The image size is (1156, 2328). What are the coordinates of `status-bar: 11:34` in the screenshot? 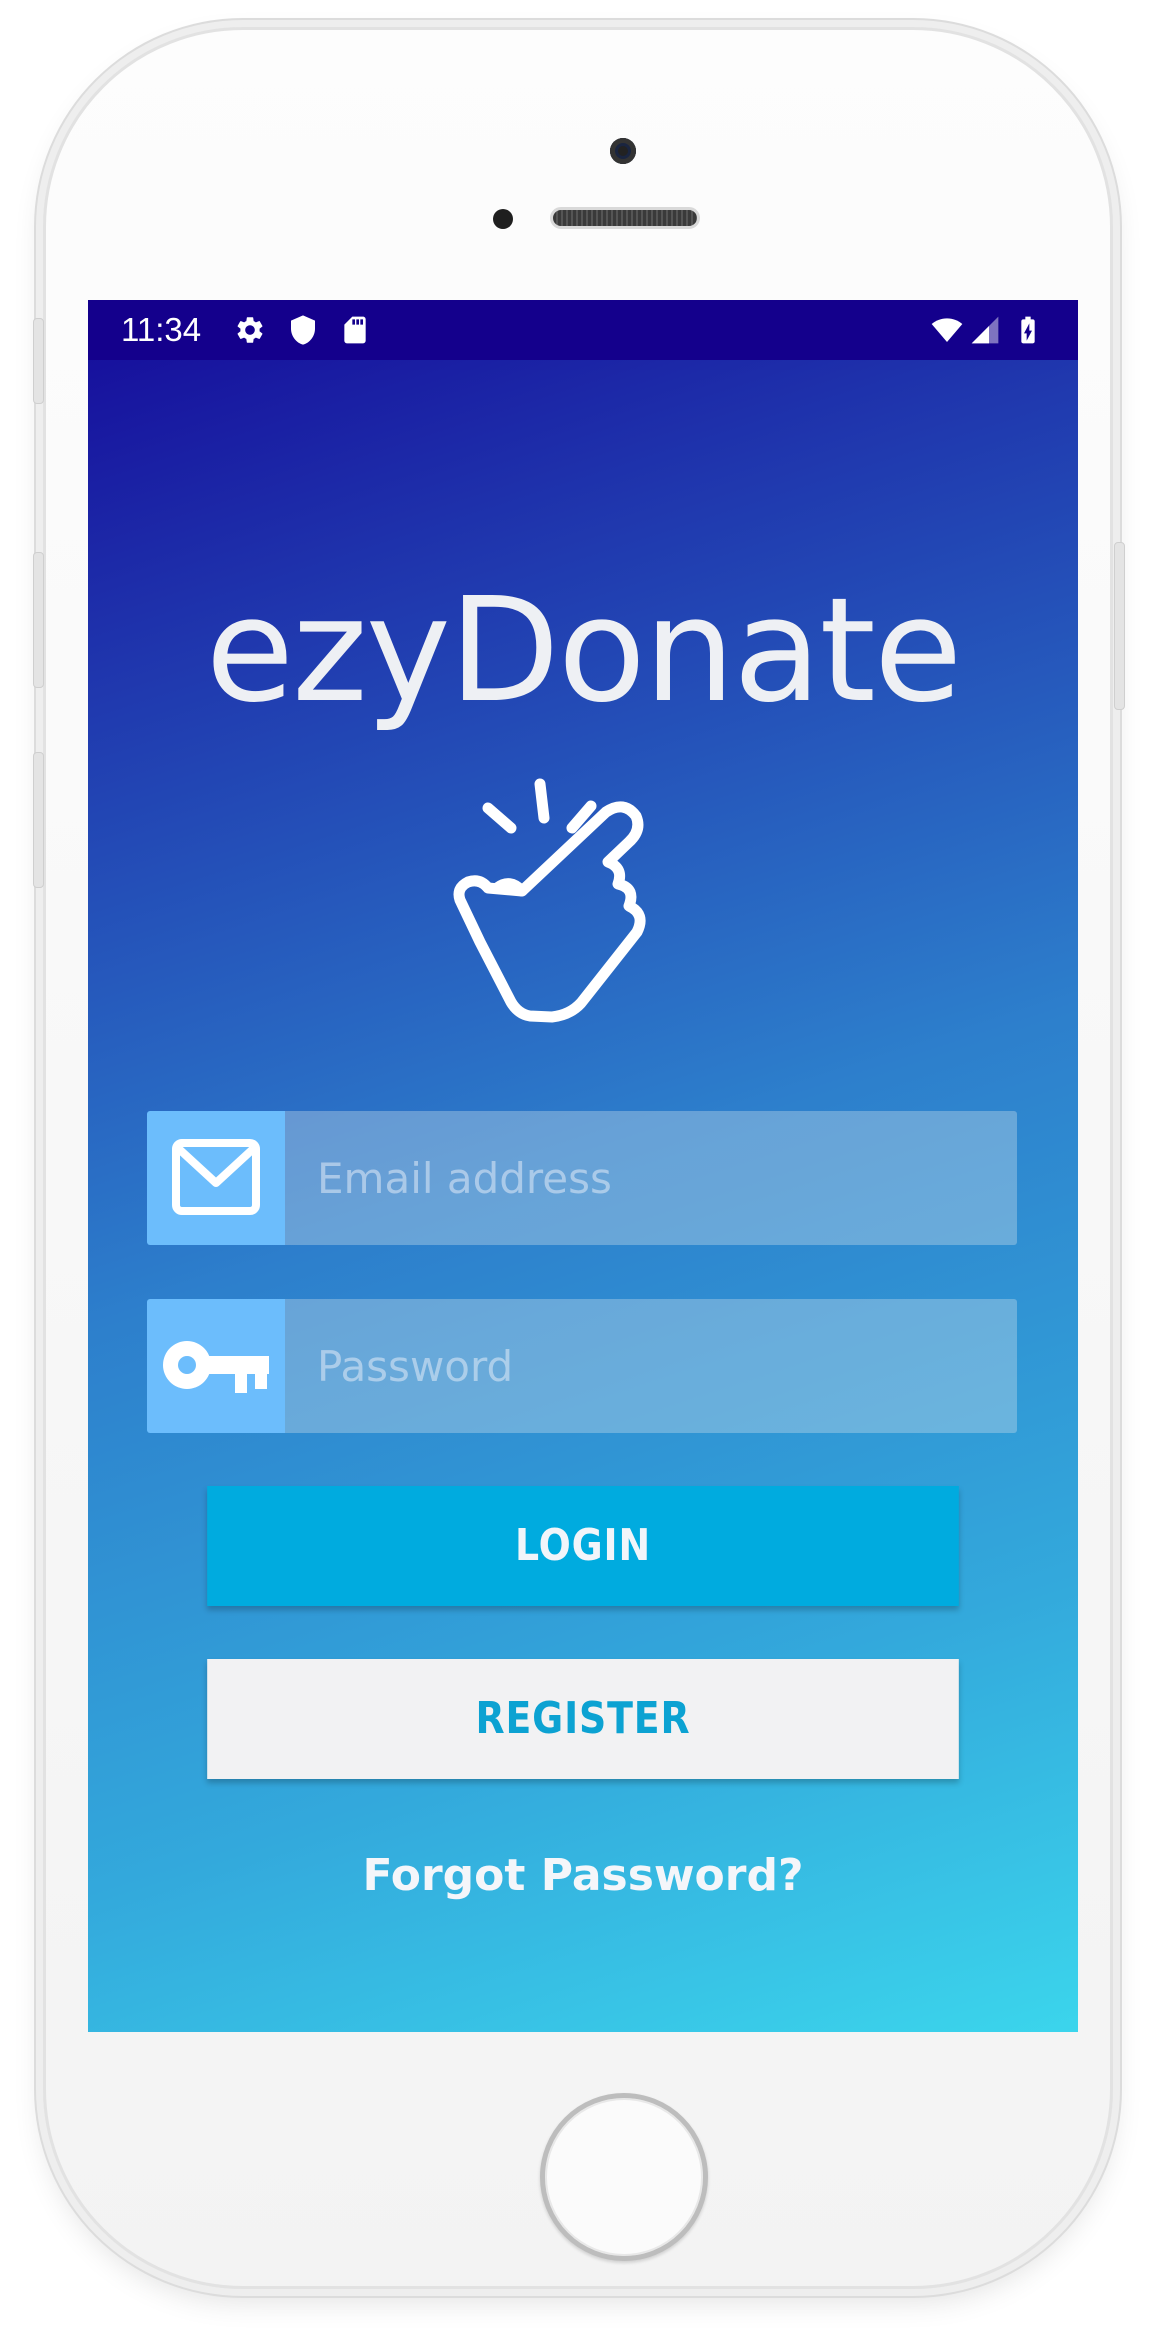 It's located at (583, 330).